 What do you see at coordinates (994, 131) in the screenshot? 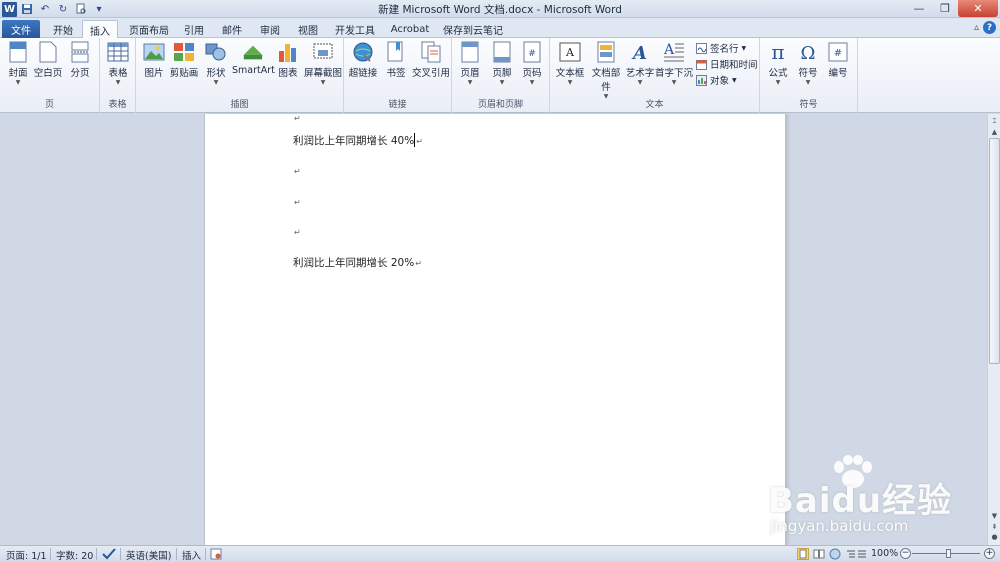
I see `scroll-up-icon: ▲` at bounding box center [994, 131].